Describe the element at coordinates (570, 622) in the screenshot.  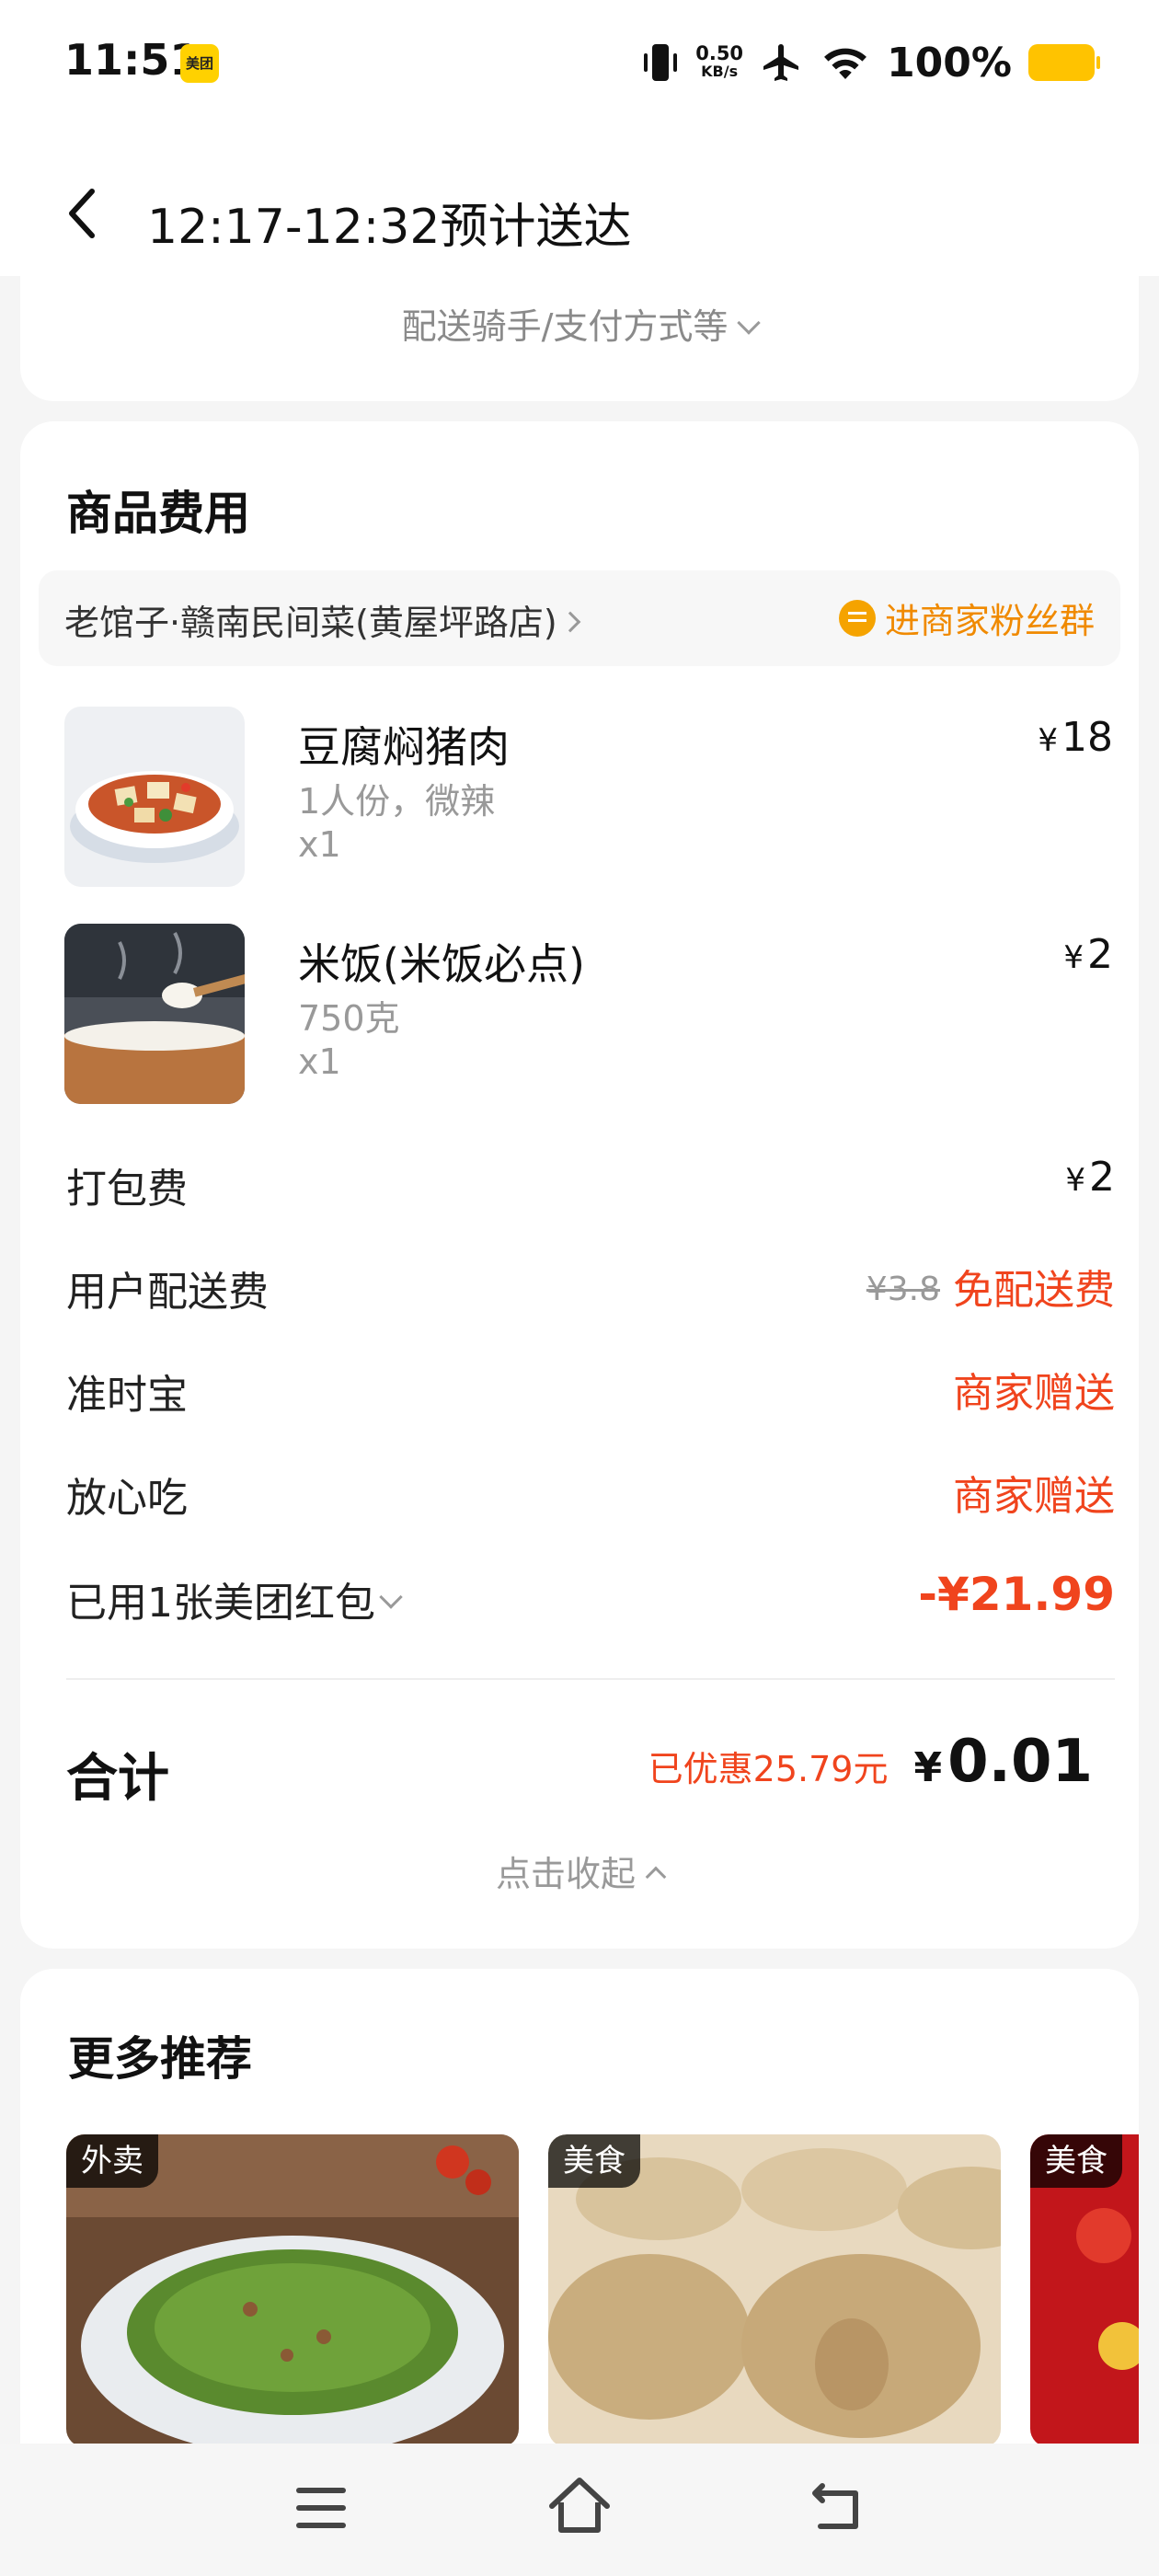
I see `chevron-right-icon` at that location.